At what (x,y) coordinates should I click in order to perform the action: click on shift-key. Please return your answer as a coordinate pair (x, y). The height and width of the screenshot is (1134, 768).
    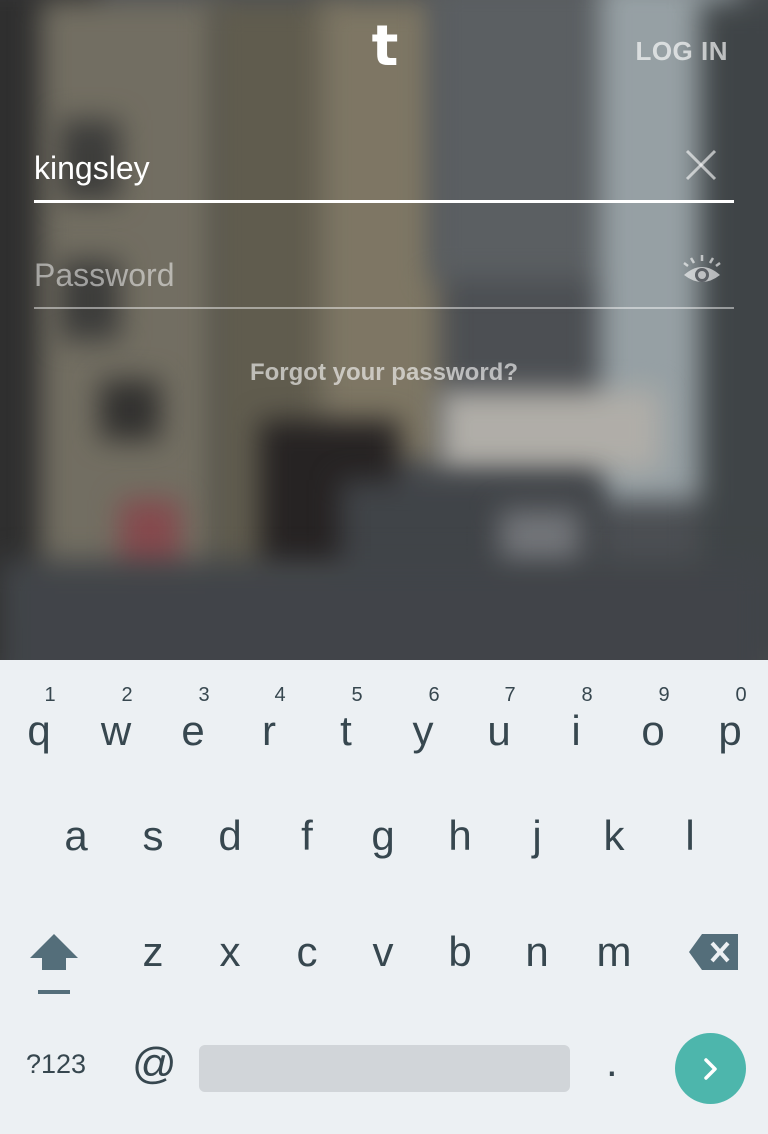
    Looking at the image, I should click on (54, 963).